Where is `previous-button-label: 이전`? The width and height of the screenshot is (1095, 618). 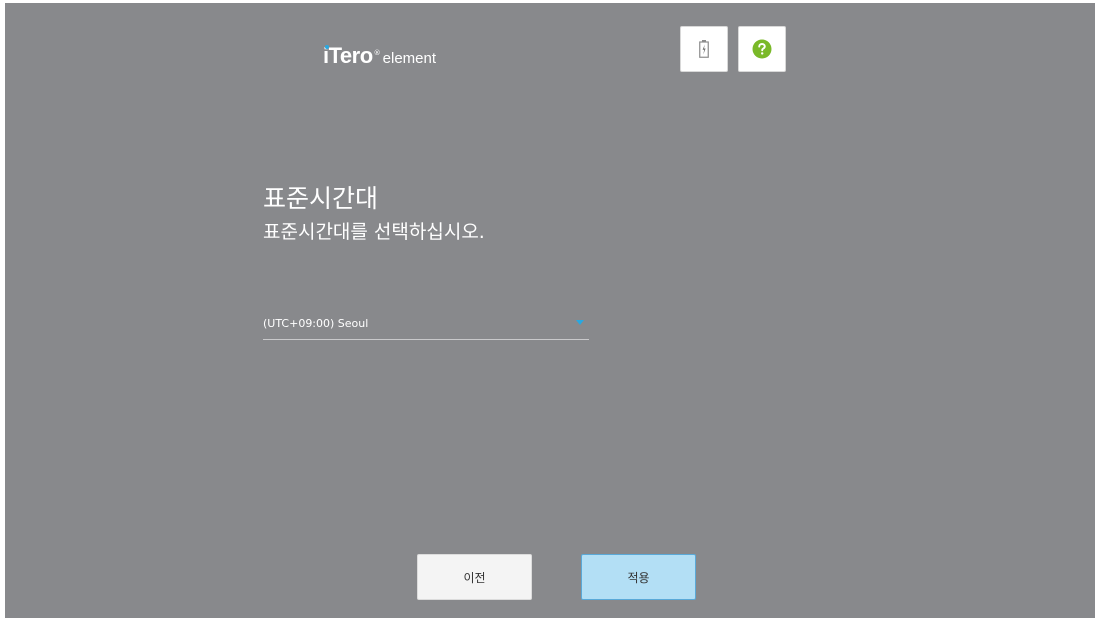 previous-button-label: 이전 is located at coordinates (474, 577).